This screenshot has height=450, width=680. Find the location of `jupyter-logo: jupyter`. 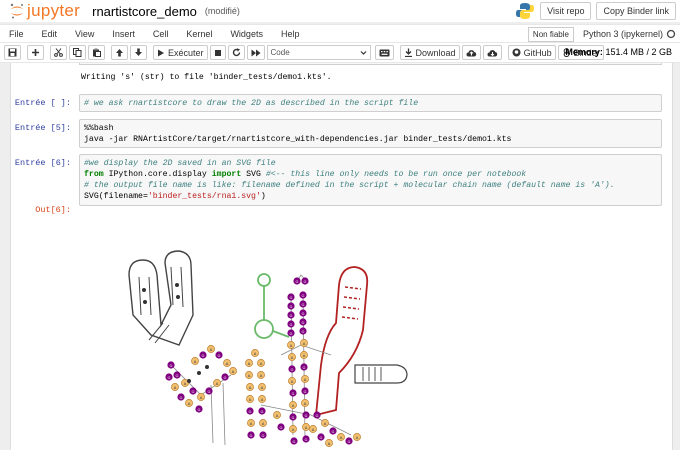

jupyter-logo: jupyter is located at coordinates (45, 11).